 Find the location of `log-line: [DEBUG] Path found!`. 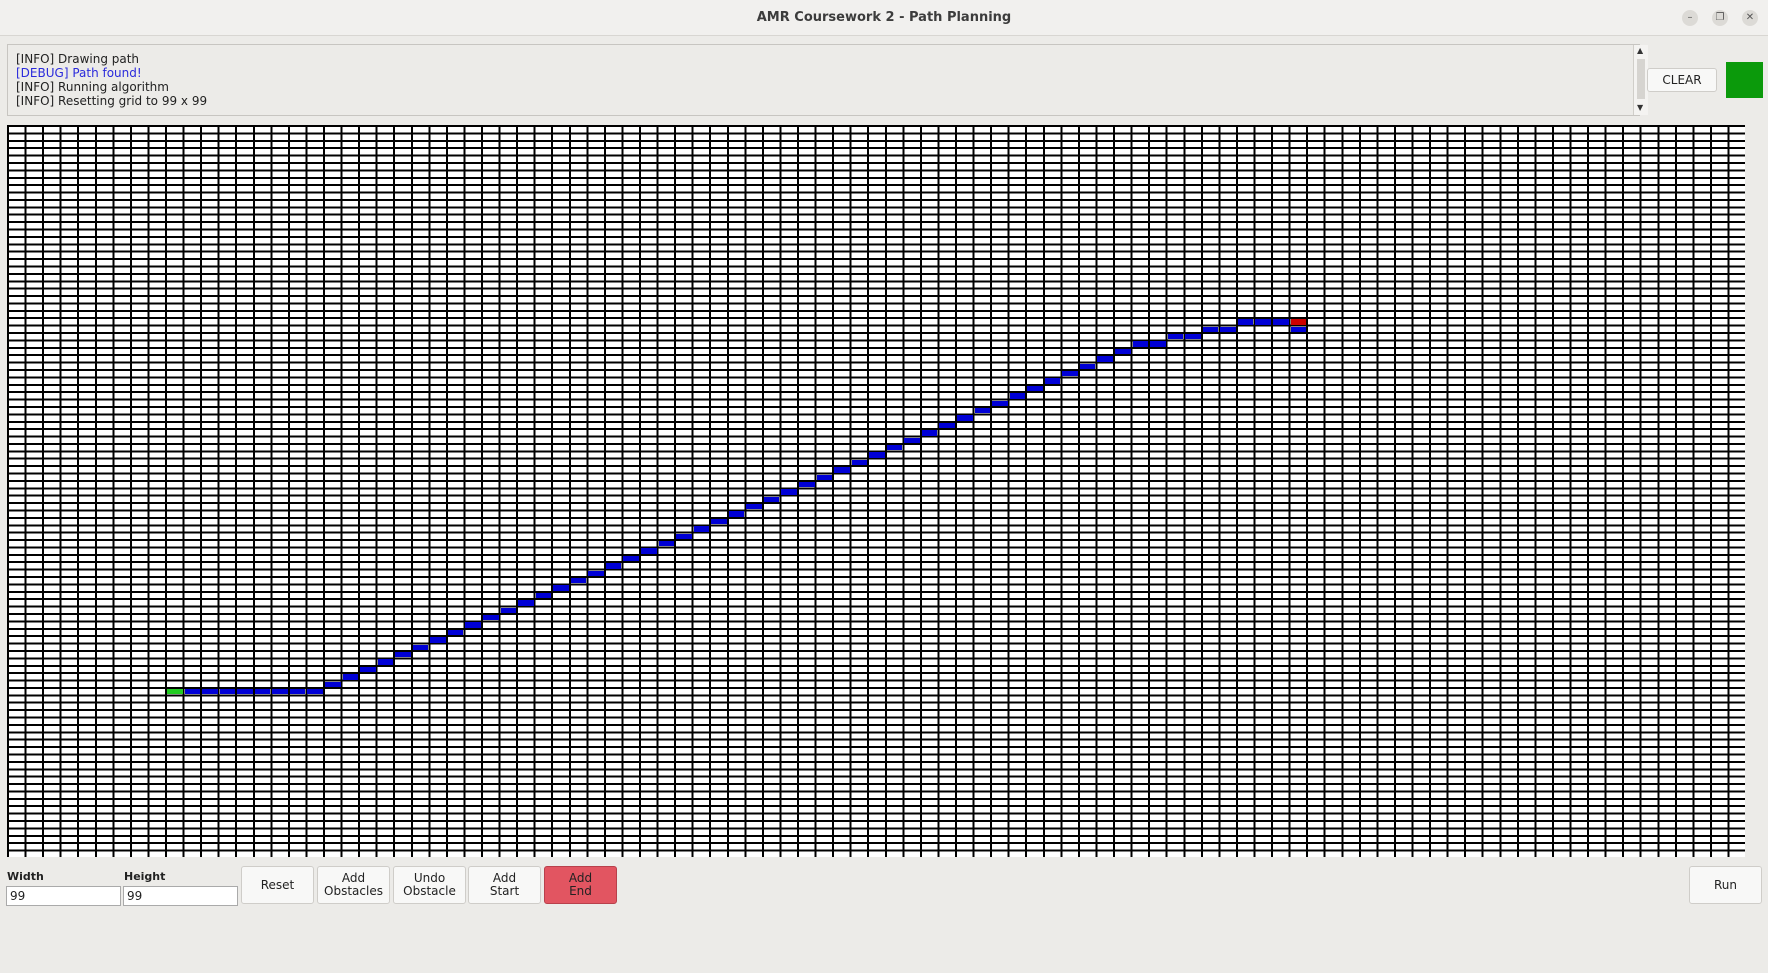

log-line: [DEBUG] Path found! is located at coordinates (79, 73).